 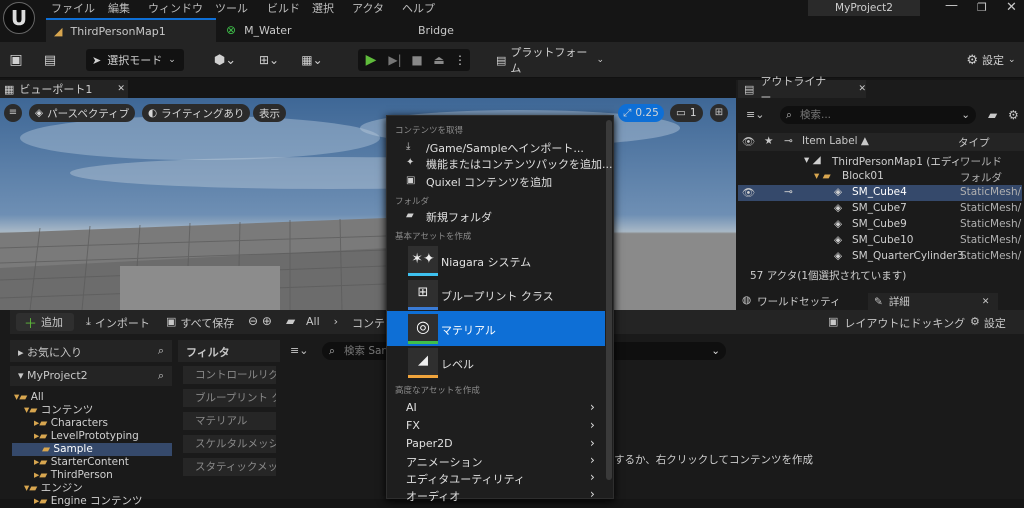 What do you see at coordinates (497, 296) in the screenshot?
I see `menu-blueprint-class: ブループリント クラス` at bounding box center [497, 296].